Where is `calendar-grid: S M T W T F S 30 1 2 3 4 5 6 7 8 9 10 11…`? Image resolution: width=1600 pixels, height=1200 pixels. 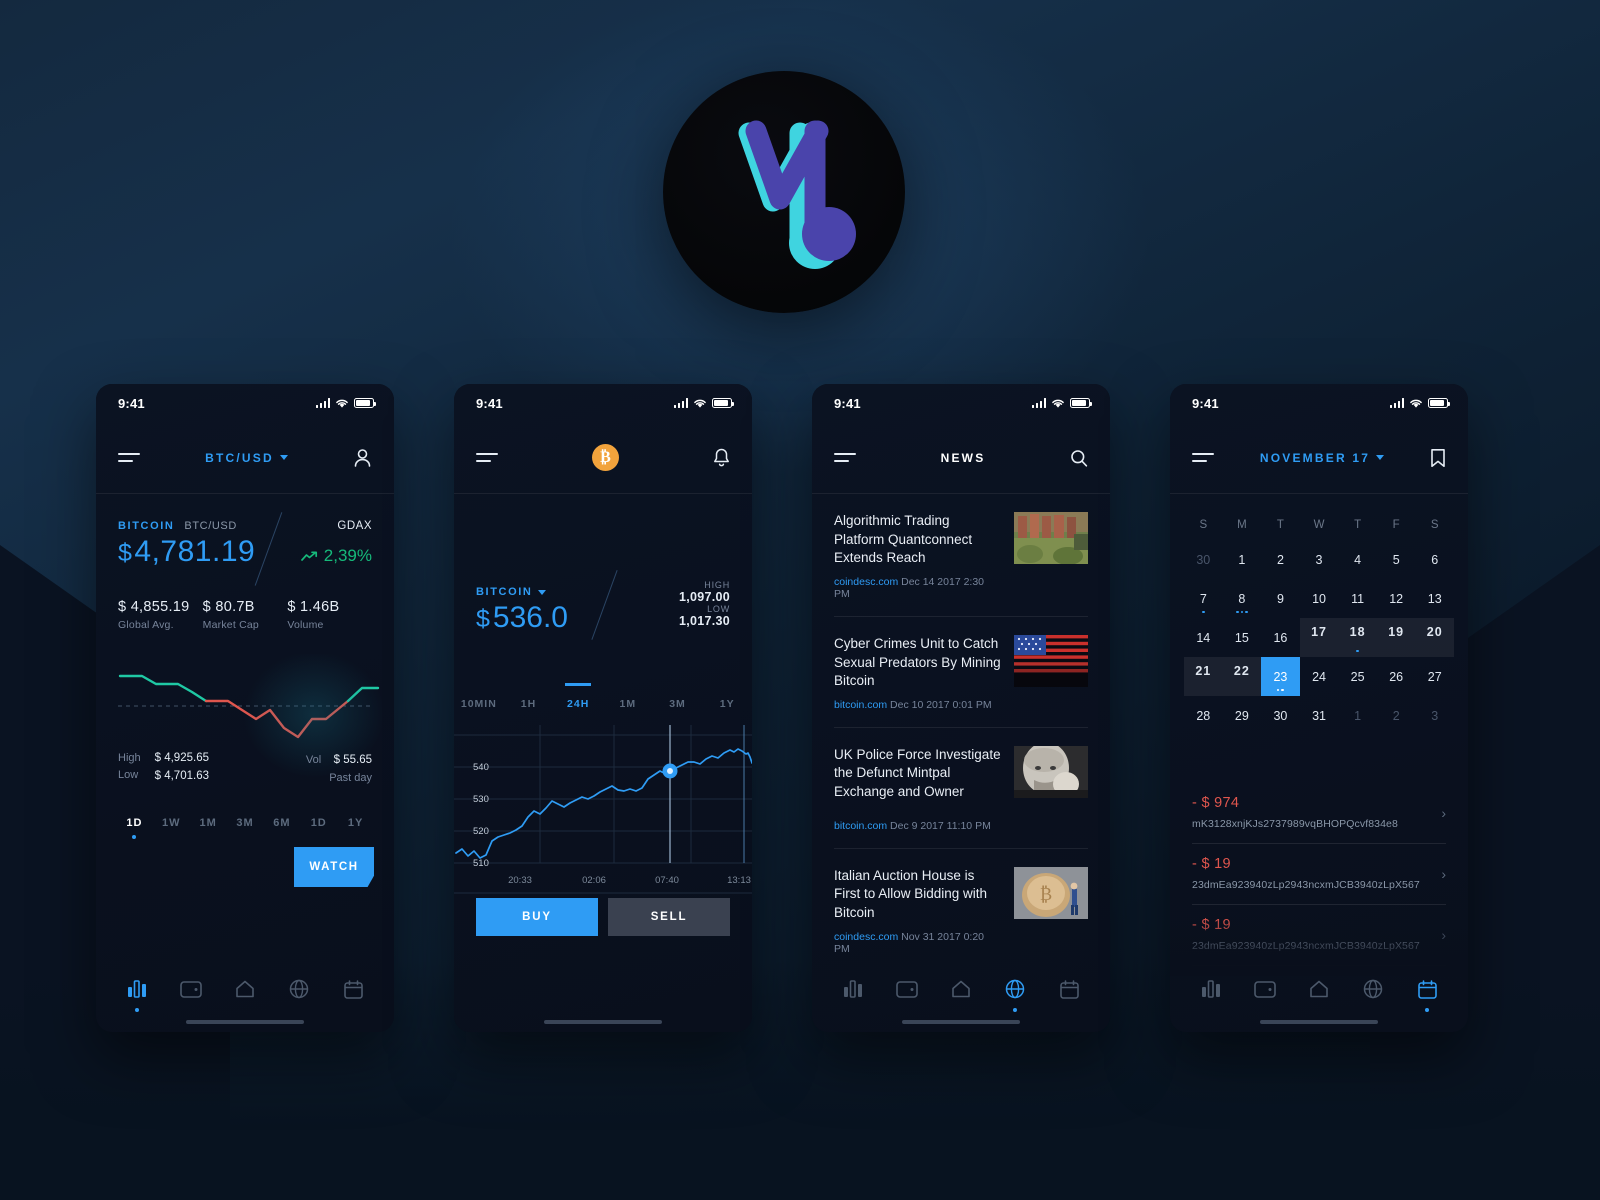 calendar-grid: S M T W T F S 30 1 2 3 4 5 6 7 8 9 10 11… is located at coordinates (1319, 614).